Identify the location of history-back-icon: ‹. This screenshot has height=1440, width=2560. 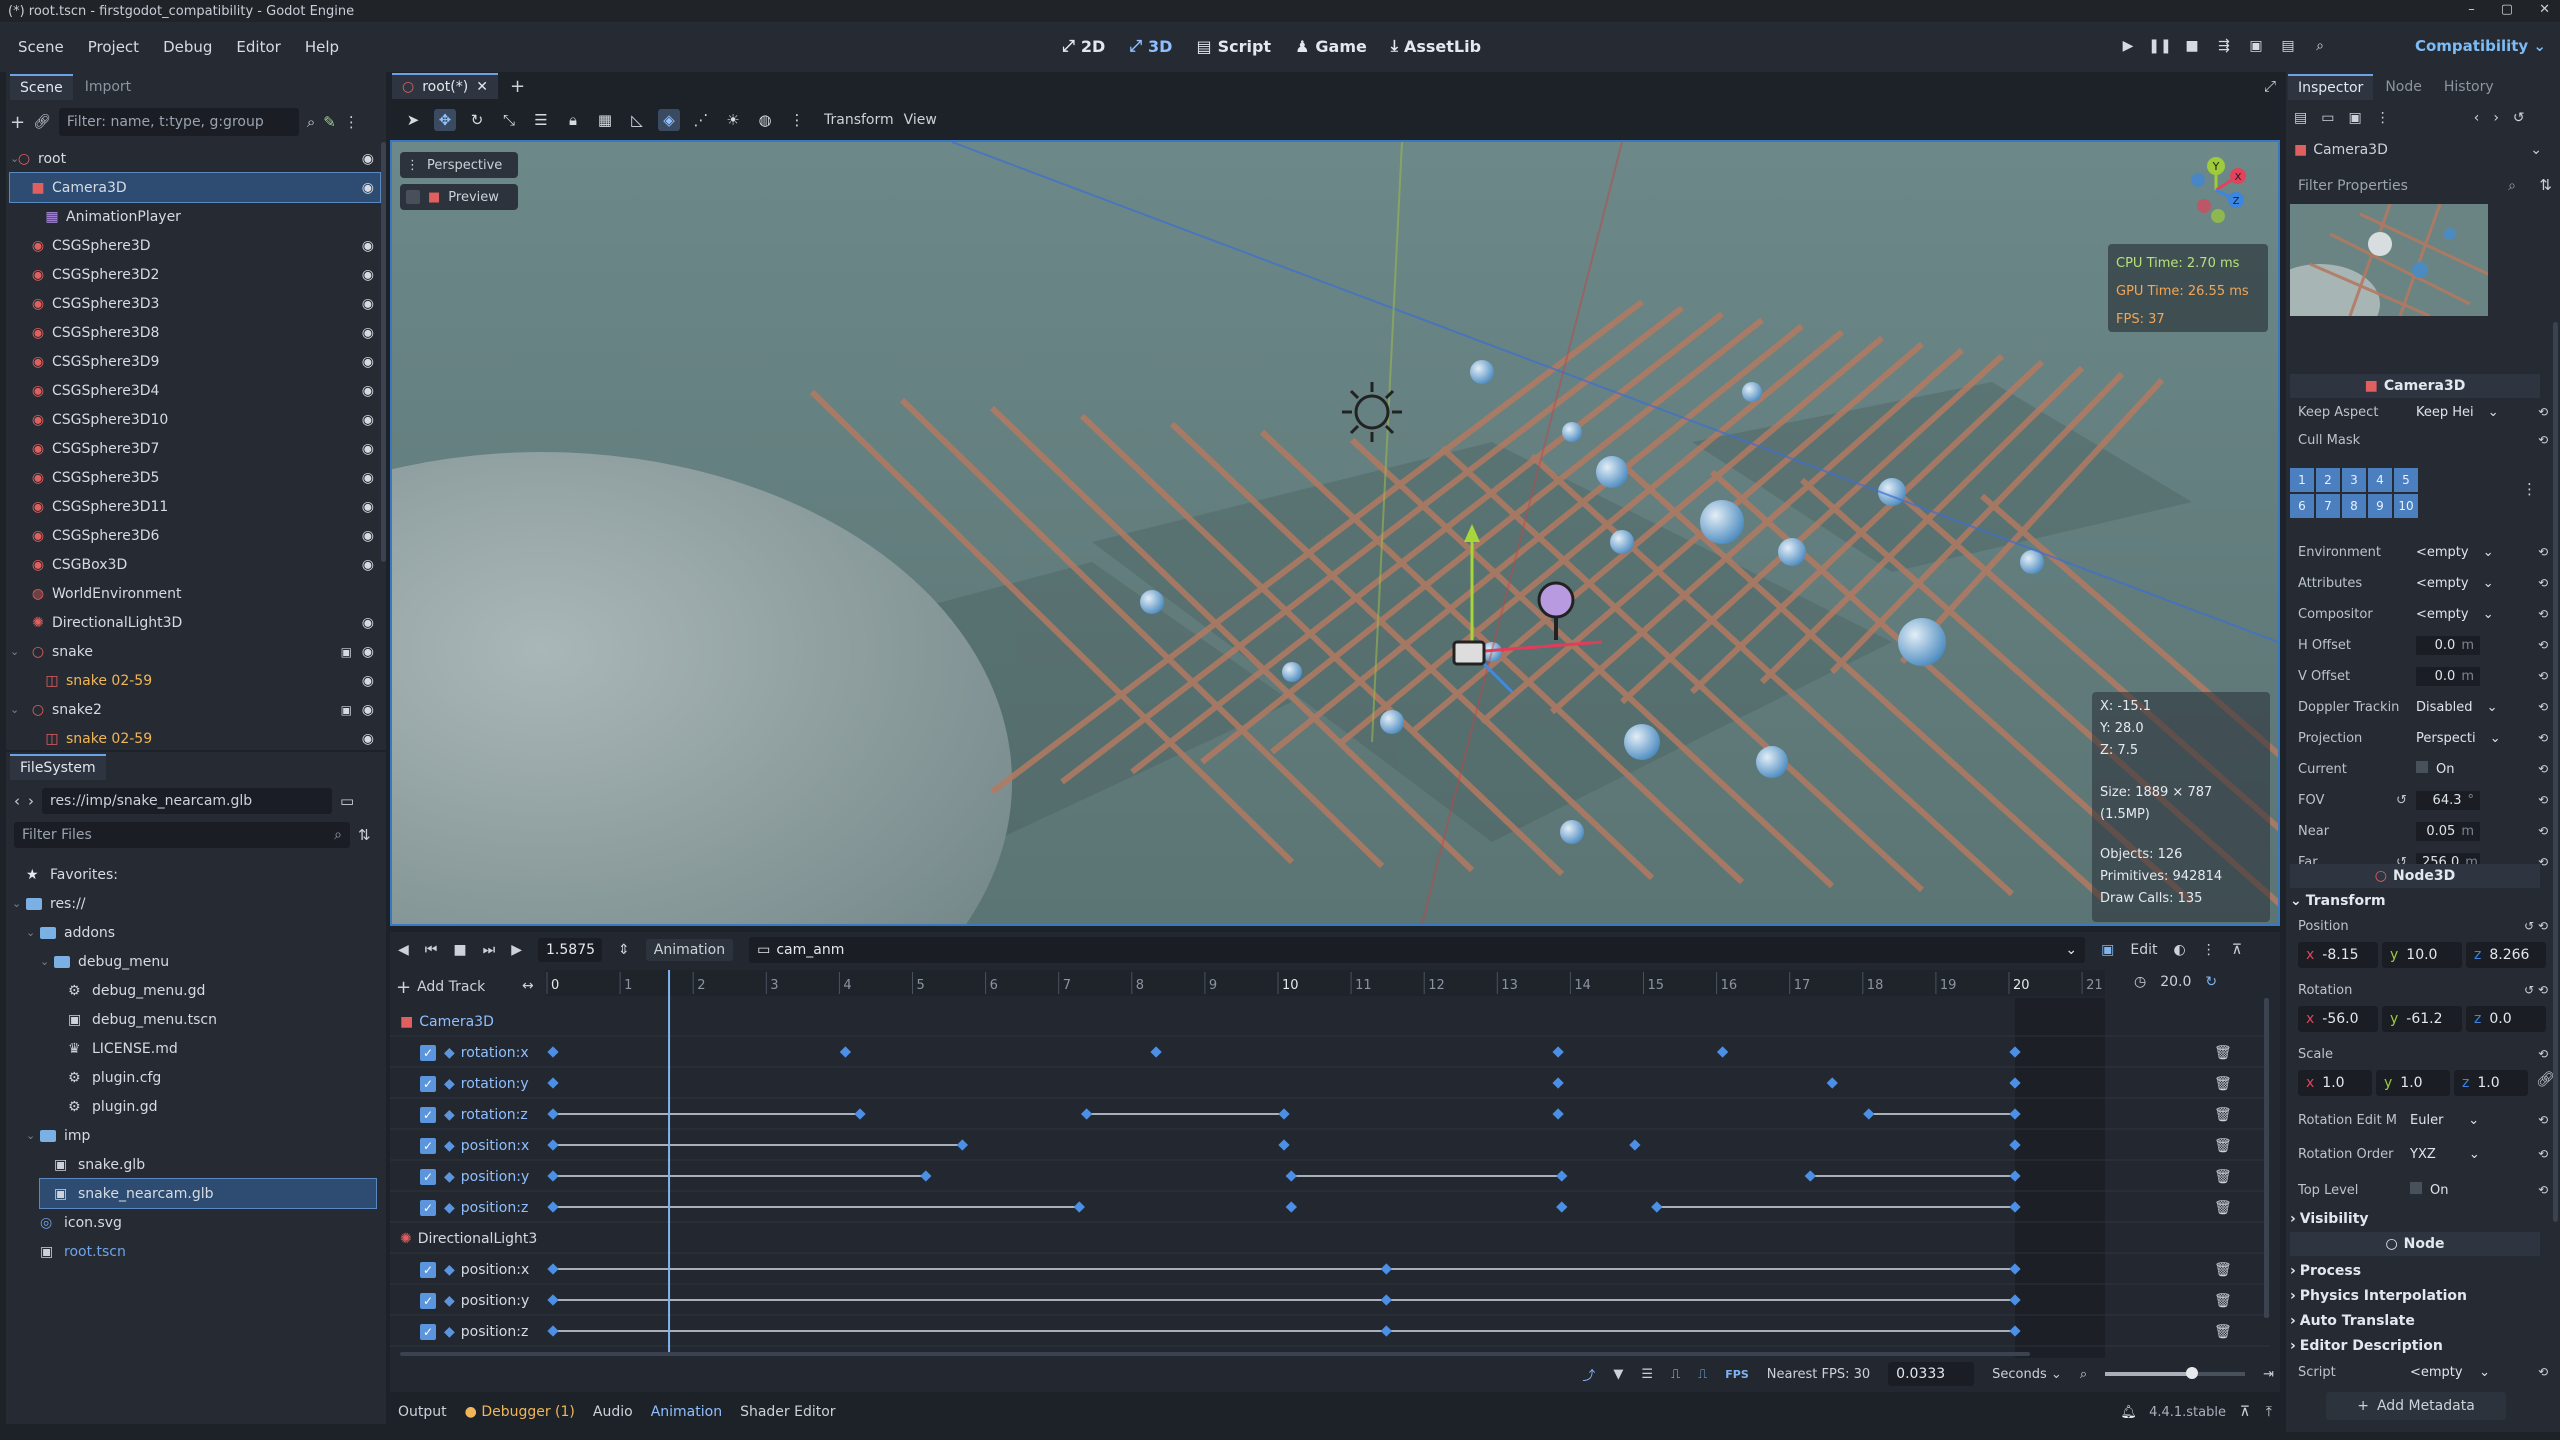
(2477, 118).